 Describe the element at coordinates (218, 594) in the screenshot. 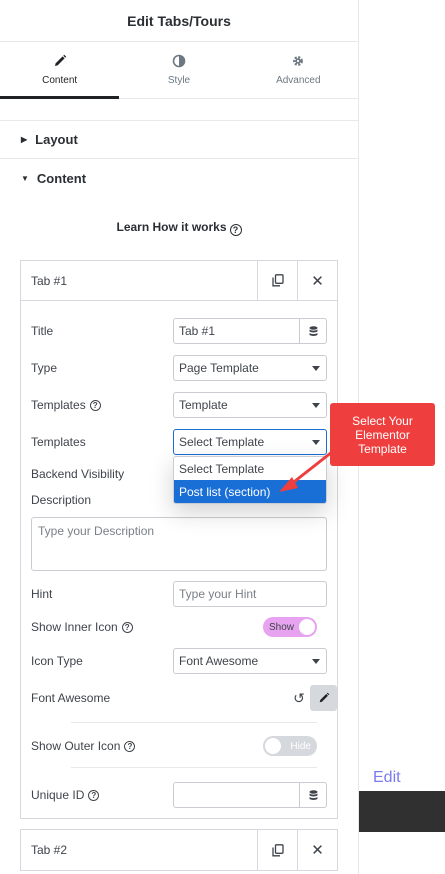

I see `hint-placeholder: Type your Hint` at that location.